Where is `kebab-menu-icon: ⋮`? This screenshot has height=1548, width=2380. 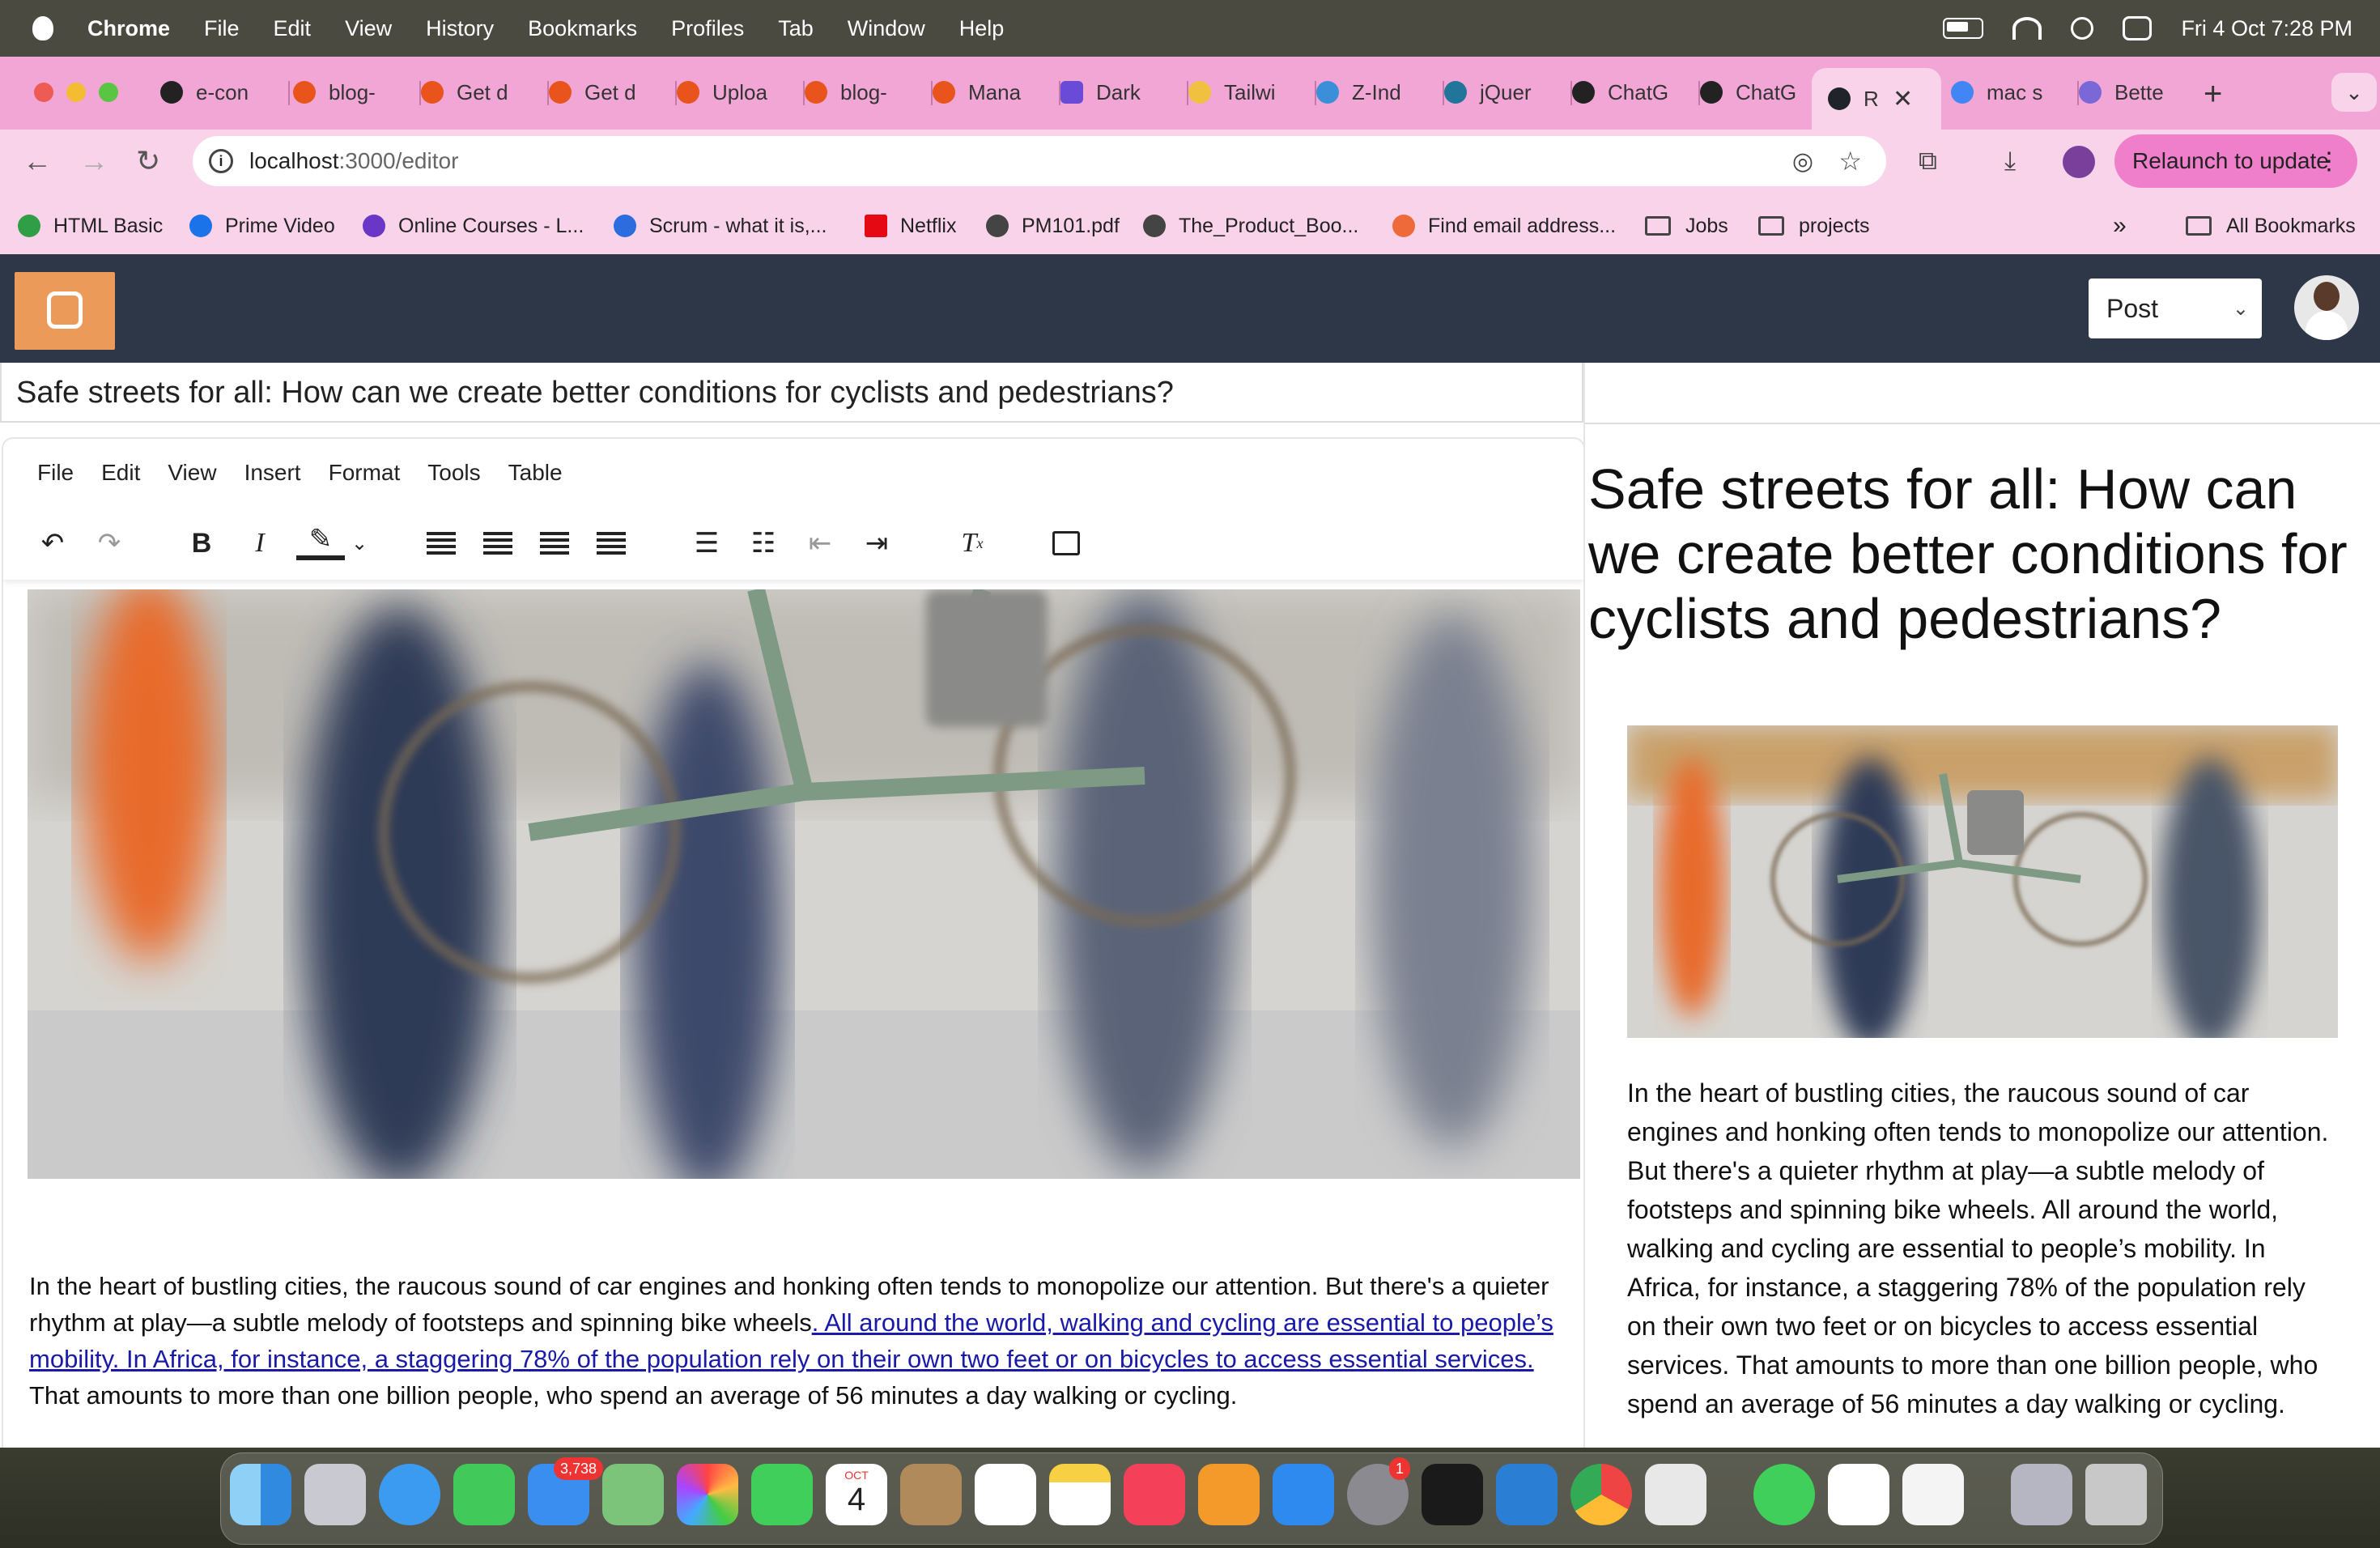 kebab-menu-icon: ⋮ is located at coordinates (2329, 161).